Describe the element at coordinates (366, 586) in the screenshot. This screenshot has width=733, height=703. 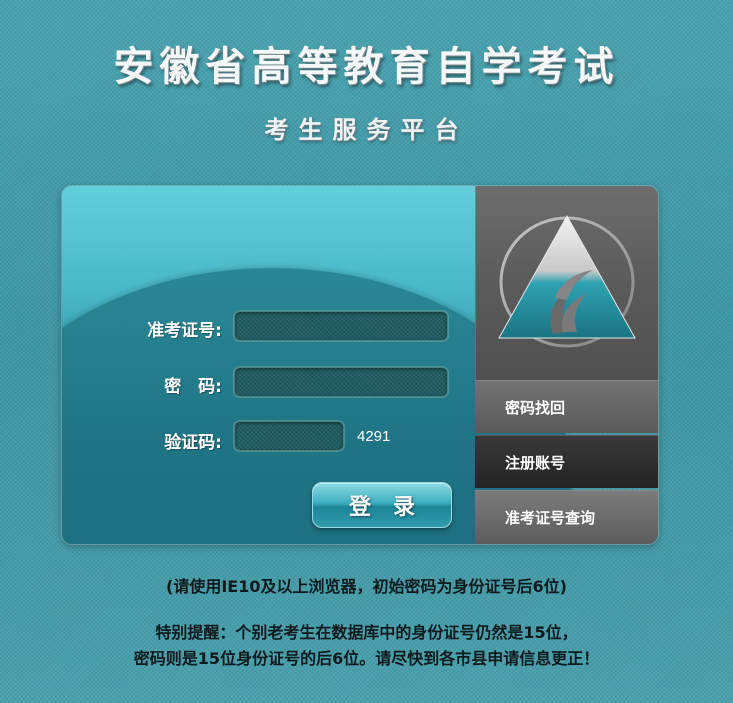
I see `browser-notice: (请使用IE10及以上浏览器，初始密码为身份证号后6位)` at that location.